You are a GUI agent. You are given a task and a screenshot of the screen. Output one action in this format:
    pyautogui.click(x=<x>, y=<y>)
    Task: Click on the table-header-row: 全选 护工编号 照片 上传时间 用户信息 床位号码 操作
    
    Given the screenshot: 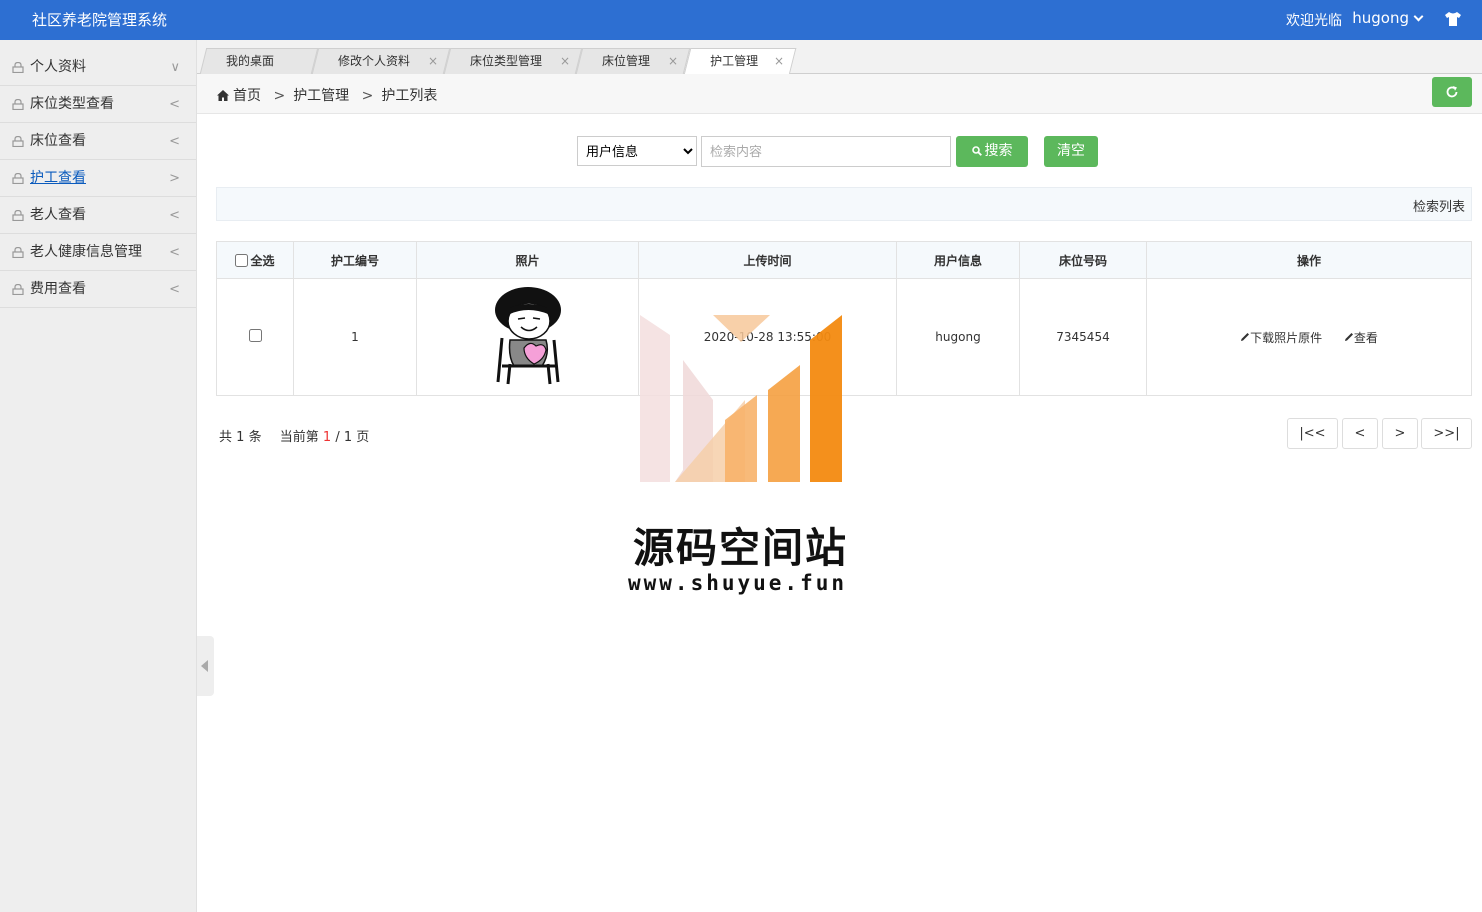 What is the action you would take?
    pyautogui.click(x=844, y=260)
    